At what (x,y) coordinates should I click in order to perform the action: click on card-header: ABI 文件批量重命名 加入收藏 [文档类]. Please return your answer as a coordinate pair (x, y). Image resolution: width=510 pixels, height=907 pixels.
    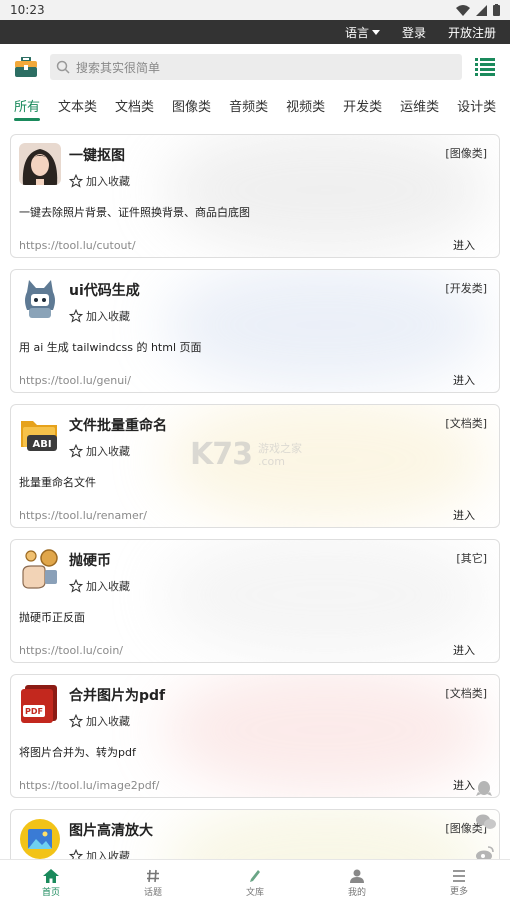
    Looking at the image, I should click on (253, 436).